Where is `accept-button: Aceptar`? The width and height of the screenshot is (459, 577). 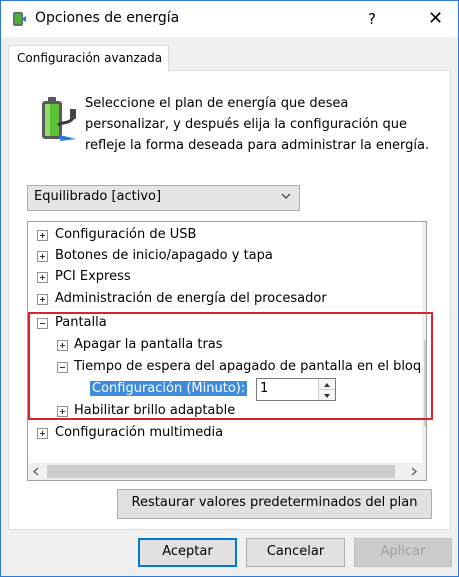
accept-button: Aceptar is located at coordinates (187, 552).